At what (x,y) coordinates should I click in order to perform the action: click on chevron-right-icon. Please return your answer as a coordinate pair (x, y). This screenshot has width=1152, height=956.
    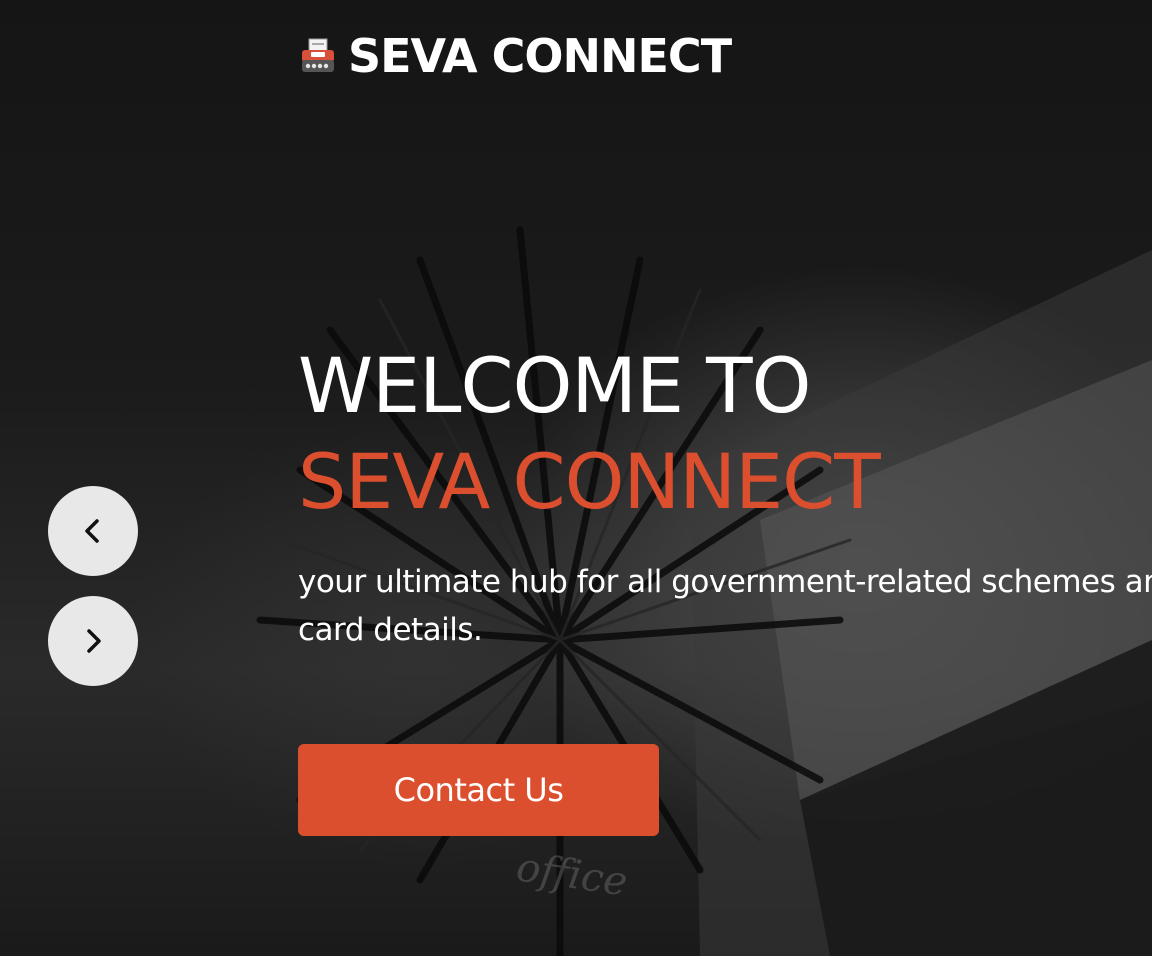
    Looking at the image, I should click on (94, 641).